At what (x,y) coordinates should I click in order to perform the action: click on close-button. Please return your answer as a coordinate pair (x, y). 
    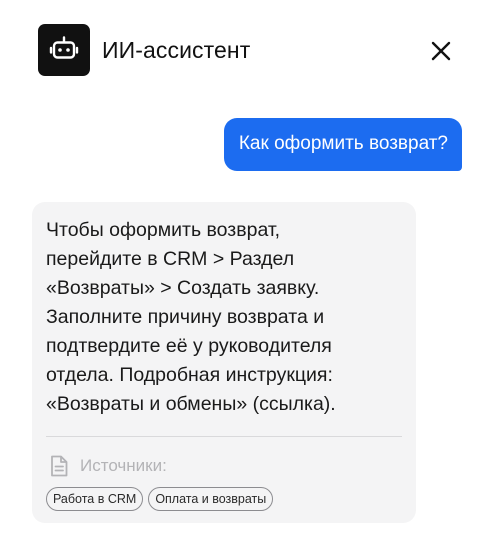
    Looking at the image, I should click on (441, 51).